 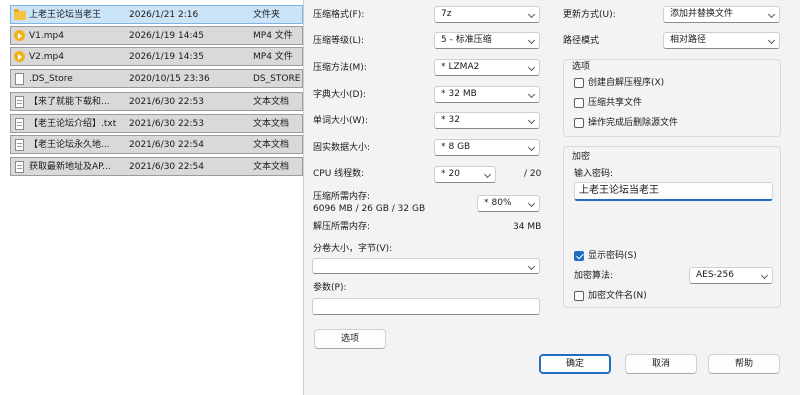 I want to click on params-input, so click(x=426, y=306).